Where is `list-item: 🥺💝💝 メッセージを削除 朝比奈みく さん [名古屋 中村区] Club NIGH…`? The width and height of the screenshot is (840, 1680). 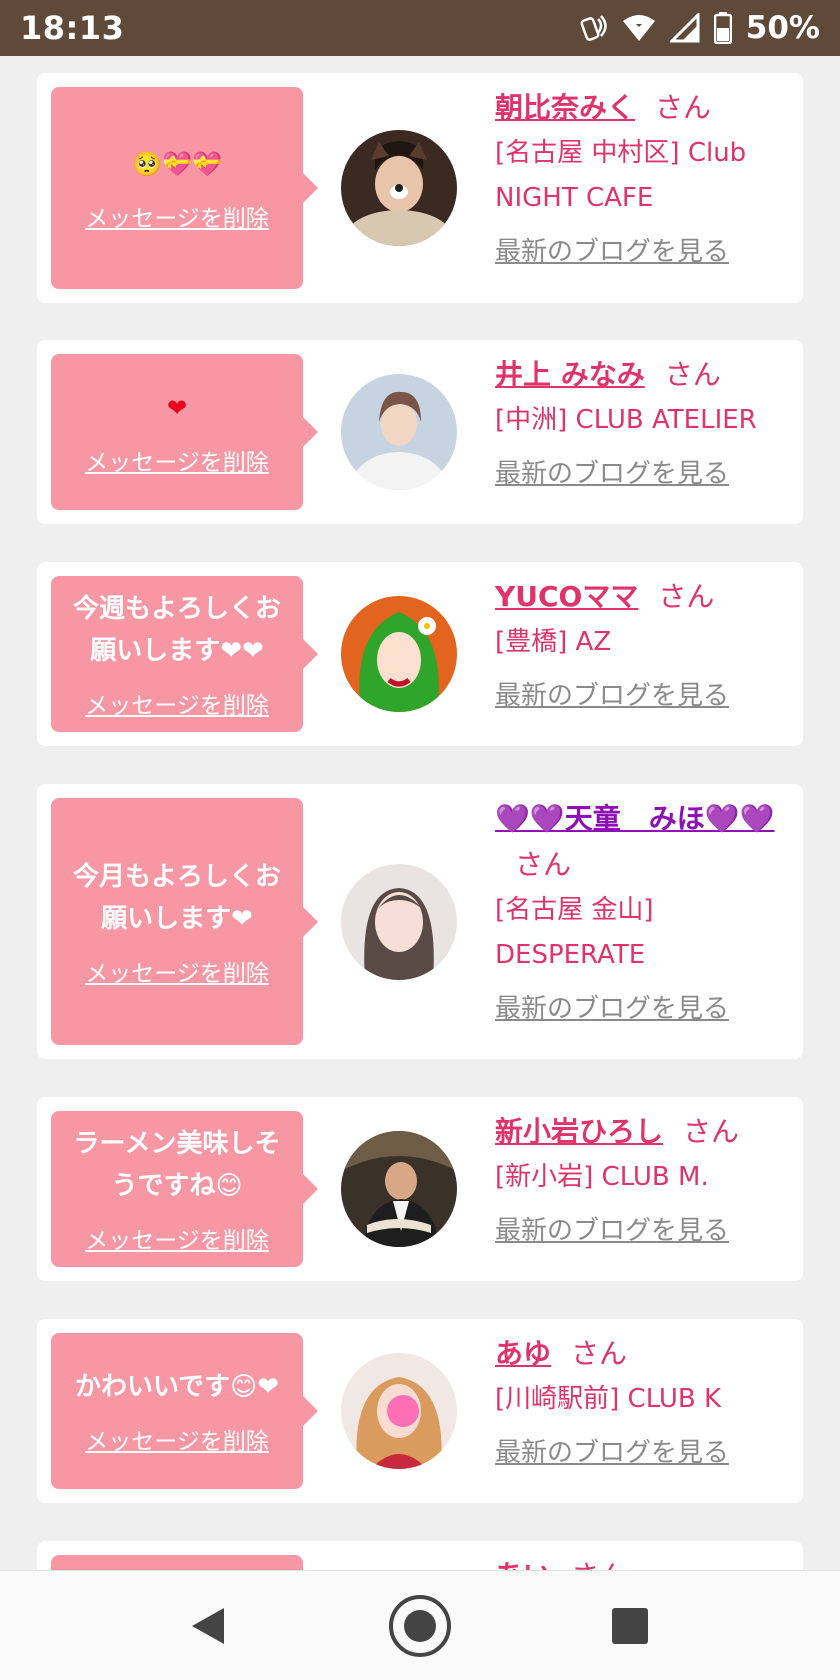 list-item: 🥺💝💝 メッセージを削除 朝比奈みく さん [名古屋 中村区] Club NIGH… is located at coordinates (420, 188).